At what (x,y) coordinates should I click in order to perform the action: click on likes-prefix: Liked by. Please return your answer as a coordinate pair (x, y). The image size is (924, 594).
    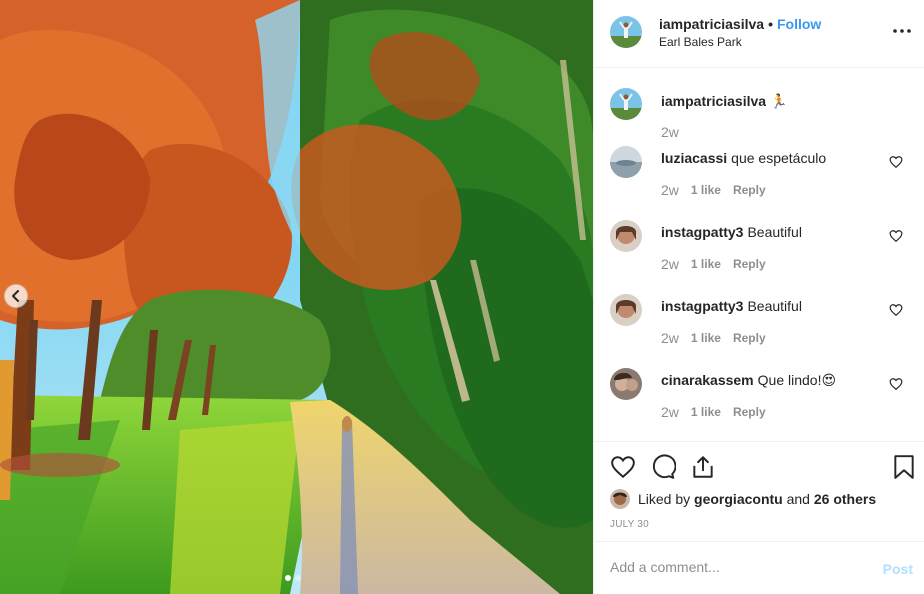
    Looking at the image, I should click on (664, 499).